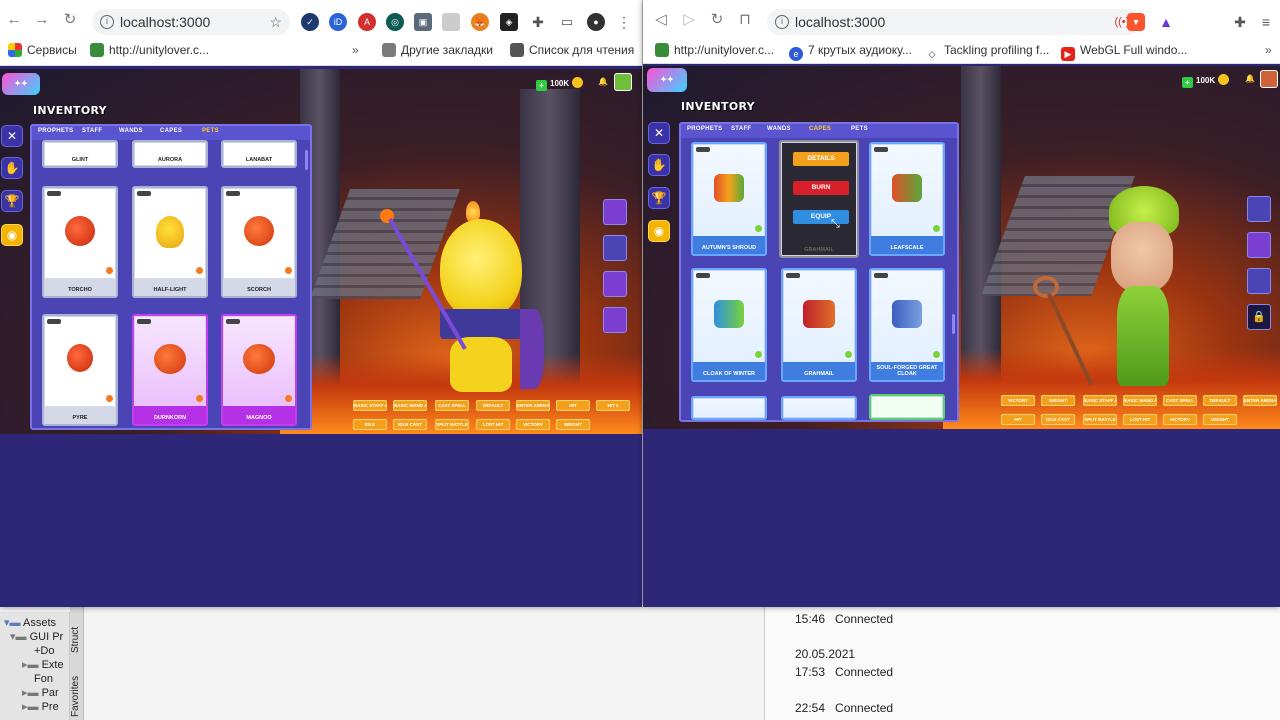 This screenshot has height=720, width=1280. Describe the element at coordinates (80, 154) in the screenshot. I see `pet-card: GLINT` at that location.